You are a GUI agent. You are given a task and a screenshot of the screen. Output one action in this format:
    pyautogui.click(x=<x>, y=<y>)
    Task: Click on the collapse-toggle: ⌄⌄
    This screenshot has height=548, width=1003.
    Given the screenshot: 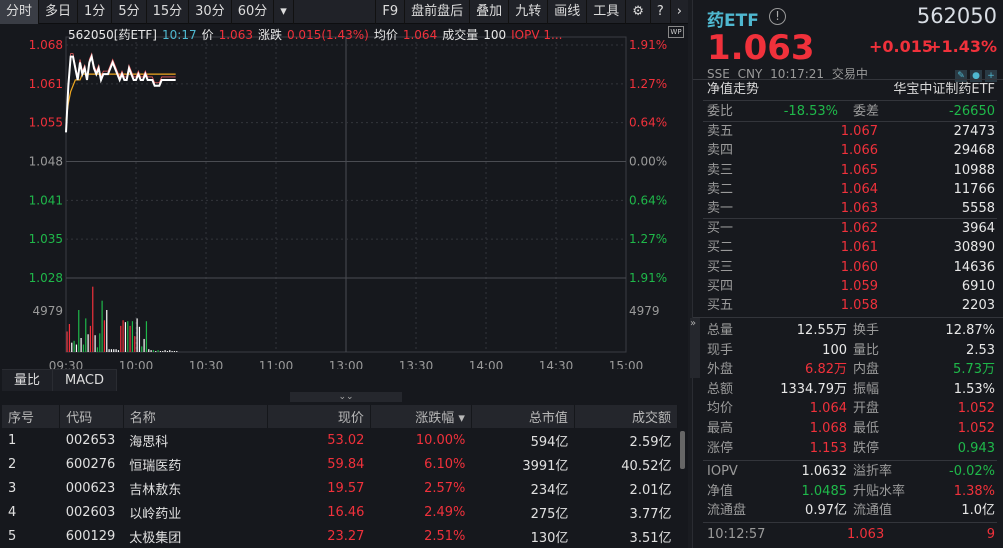 What is the action you would take?
    pyautogui.click(x=346, y=397)
    